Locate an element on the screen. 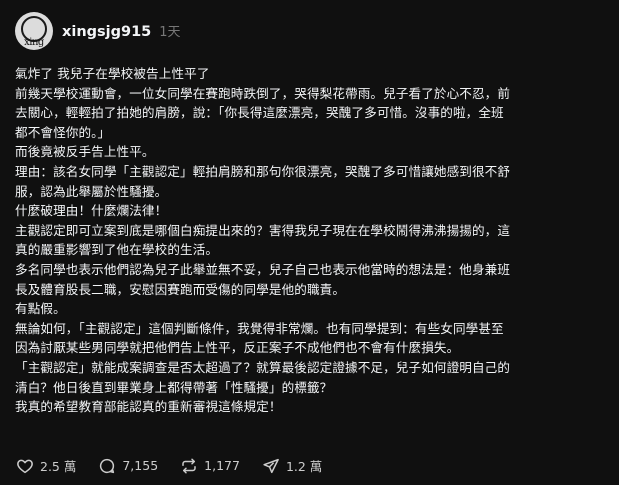 The height and width of the screenshot is (485, 619). comment-count: 7,155 is located at coordinates (140, 465).